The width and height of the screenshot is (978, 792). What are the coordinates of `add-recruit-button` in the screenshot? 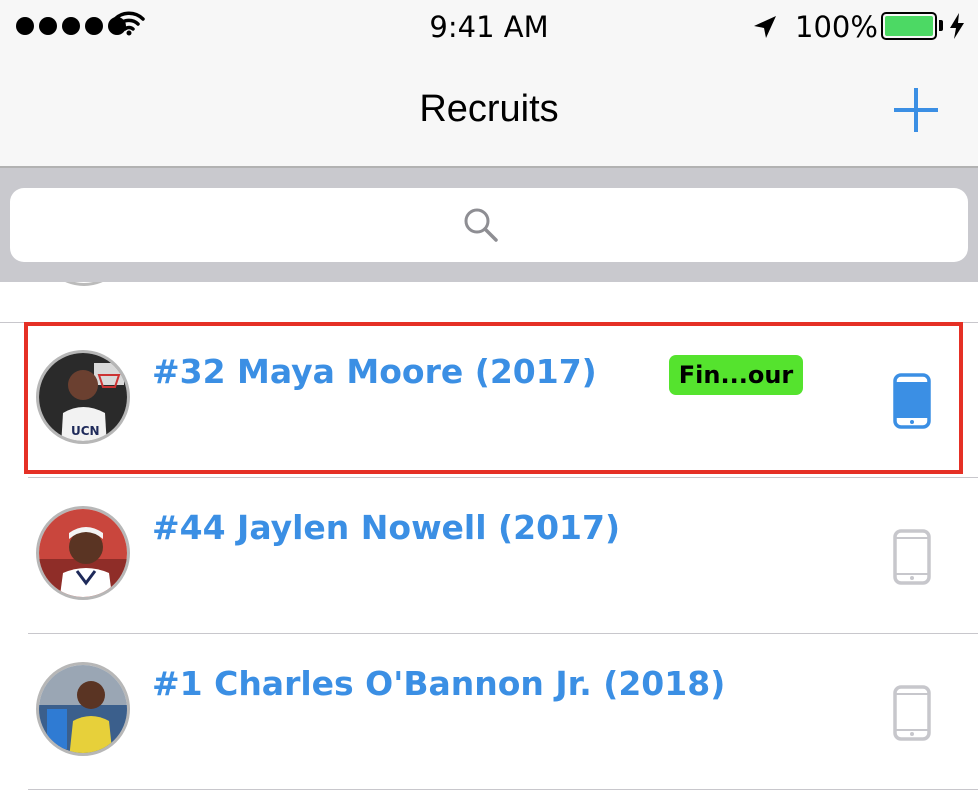 It's located at (916, 110).